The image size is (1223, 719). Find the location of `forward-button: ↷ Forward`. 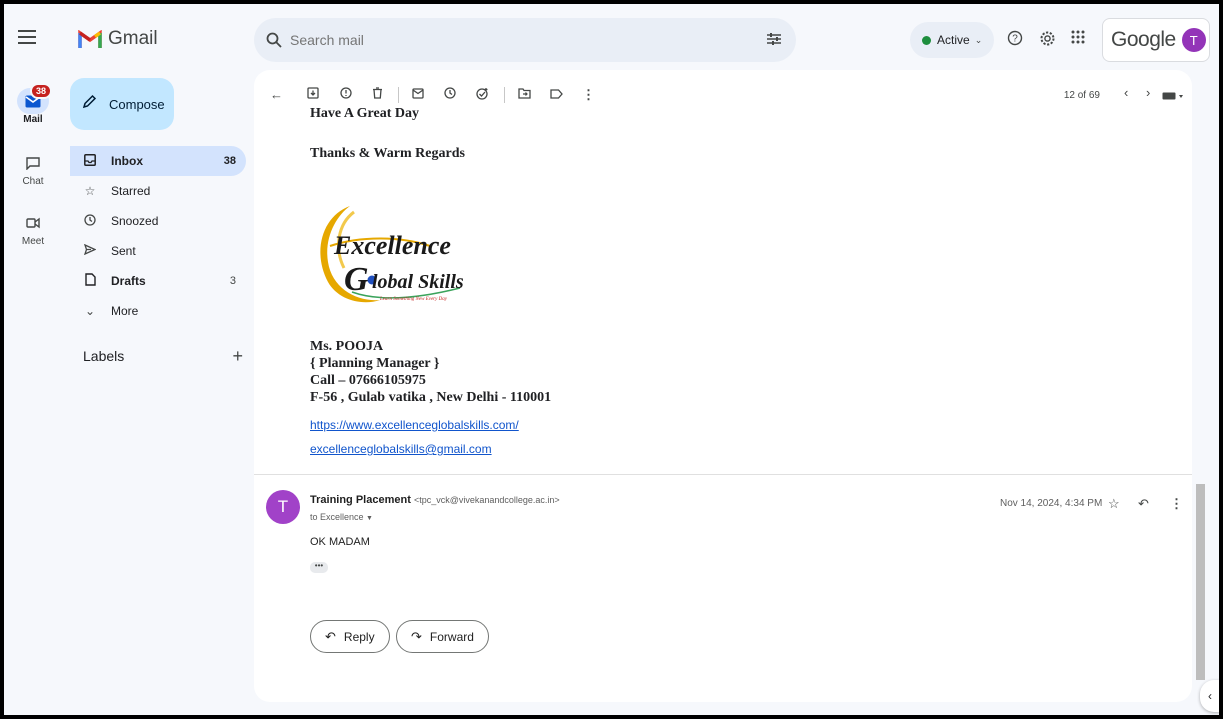

forward-button: ↷ Forward is located at coordinates (442, 636).